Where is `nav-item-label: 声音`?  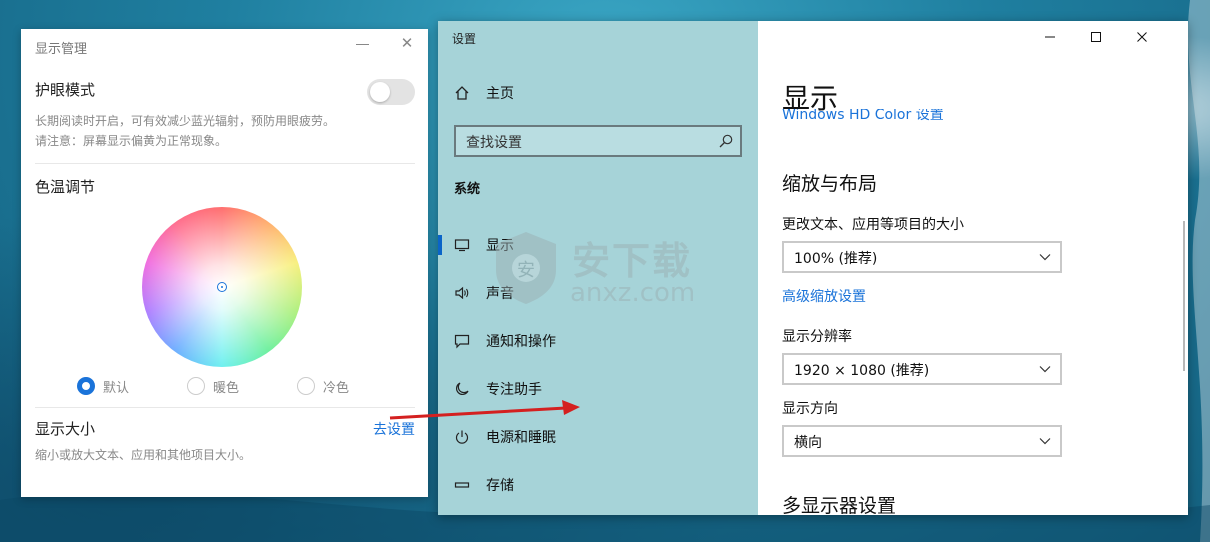 nav-item-label: 声音 is located at coordinates (500, 294).